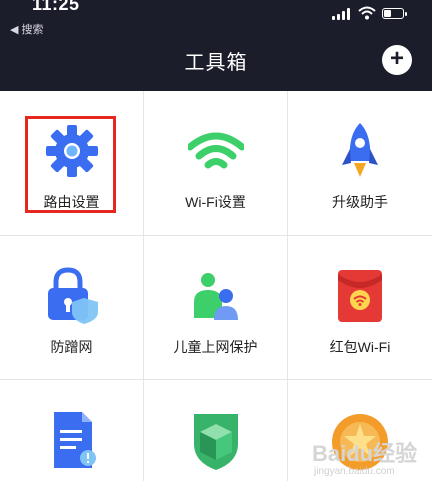  Describe the element at coordinates (27, 29) in the screenshot. I see `back-to-search-link: ◀ 搜索` at that location.